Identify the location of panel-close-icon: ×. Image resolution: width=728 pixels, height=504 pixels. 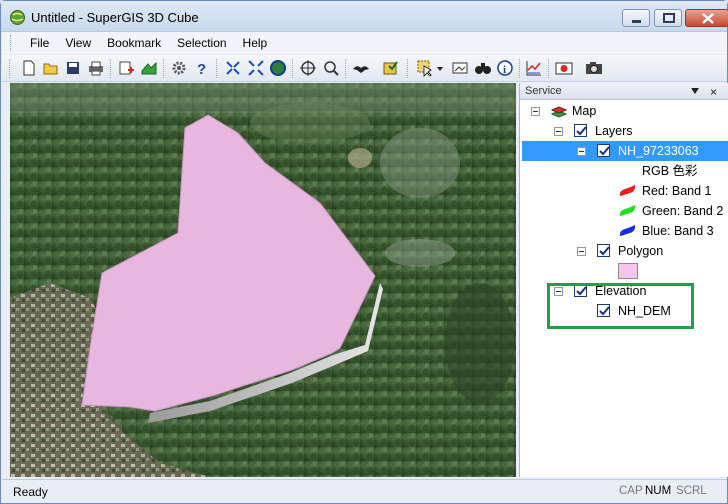
(713, 92).